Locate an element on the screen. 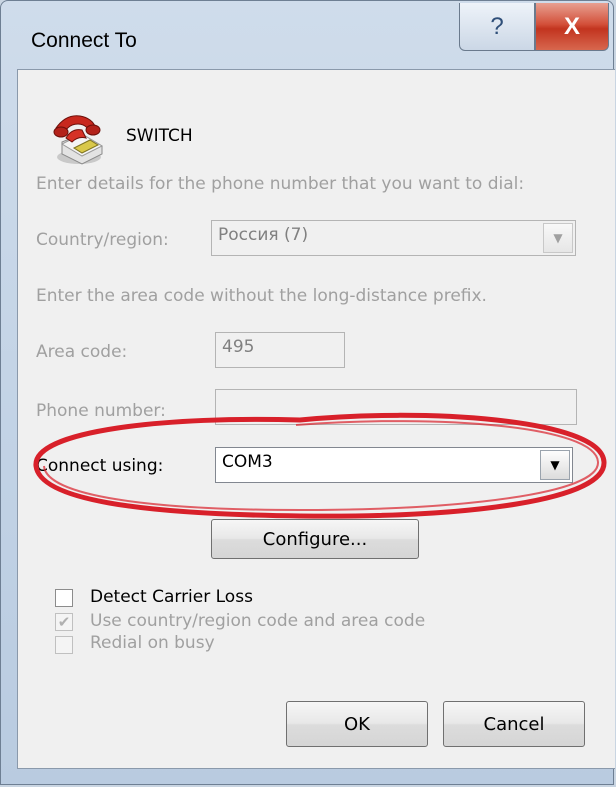  area-code-label: Area code: is located at coordinates (82, 352).